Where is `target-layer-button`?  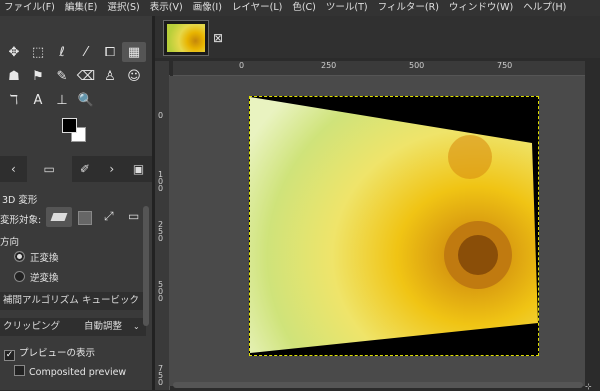
target-layer-button is located at coordinates (59, 217).